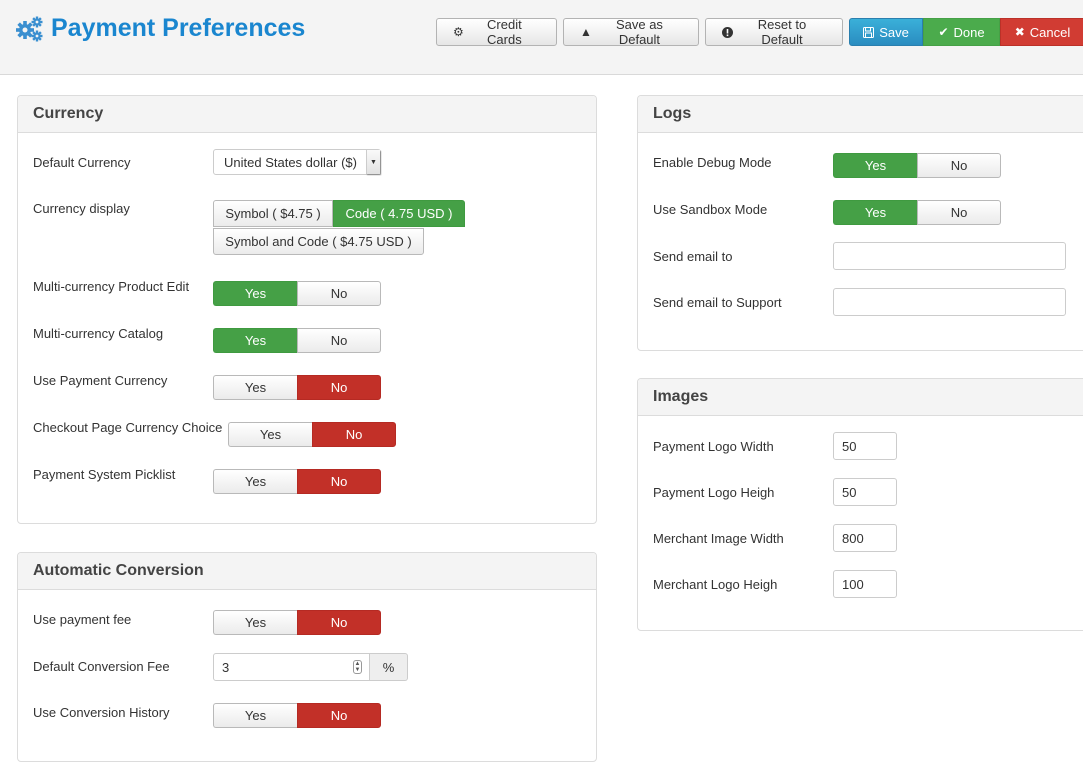 The width and height of the screenshot is (1083, 762). I want to click on merchant-image-width-input: 800, so click(865, 538).